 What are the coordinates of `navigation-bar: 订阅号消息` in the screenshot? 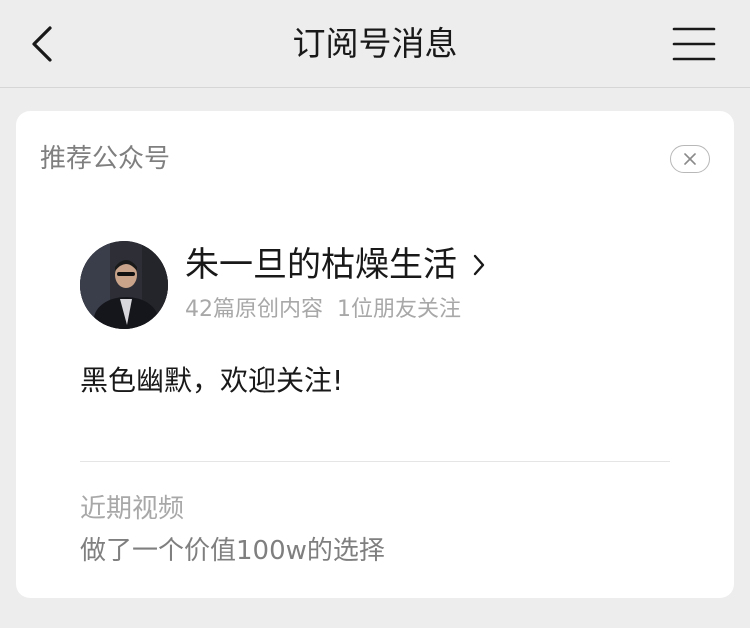 It's located at (375, 44).